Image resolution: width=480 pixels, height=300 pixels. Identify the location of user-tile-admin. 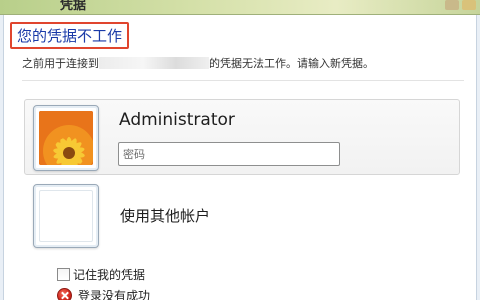
(66, 138).